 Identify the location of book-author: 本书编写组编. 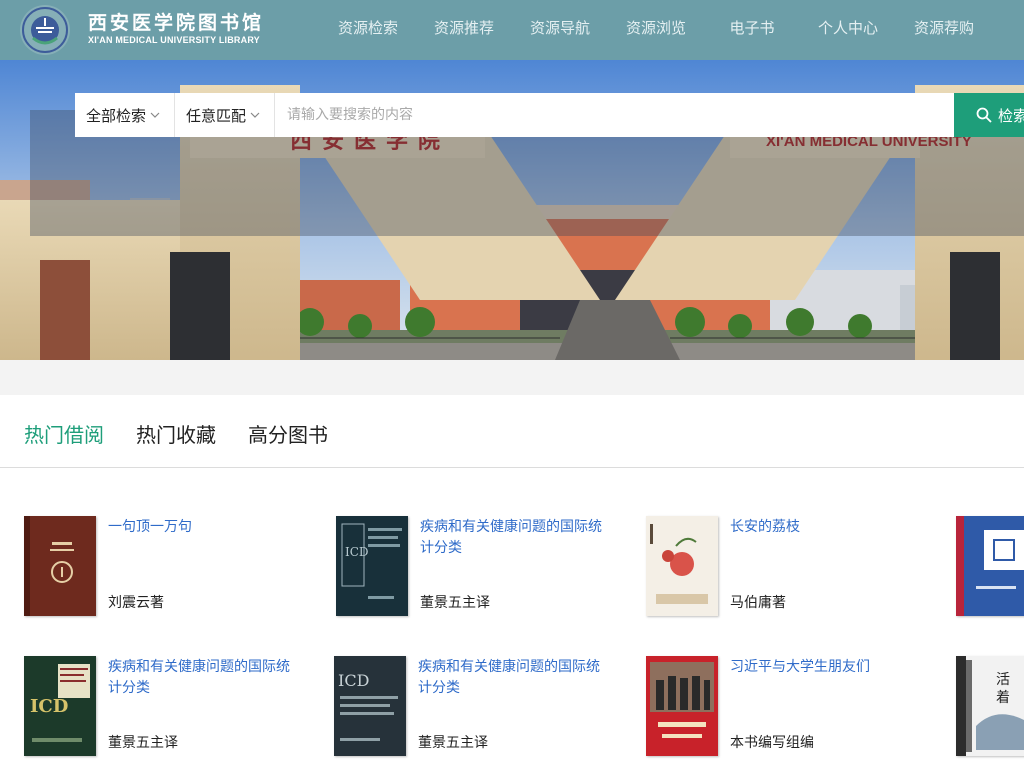
(772, 743).